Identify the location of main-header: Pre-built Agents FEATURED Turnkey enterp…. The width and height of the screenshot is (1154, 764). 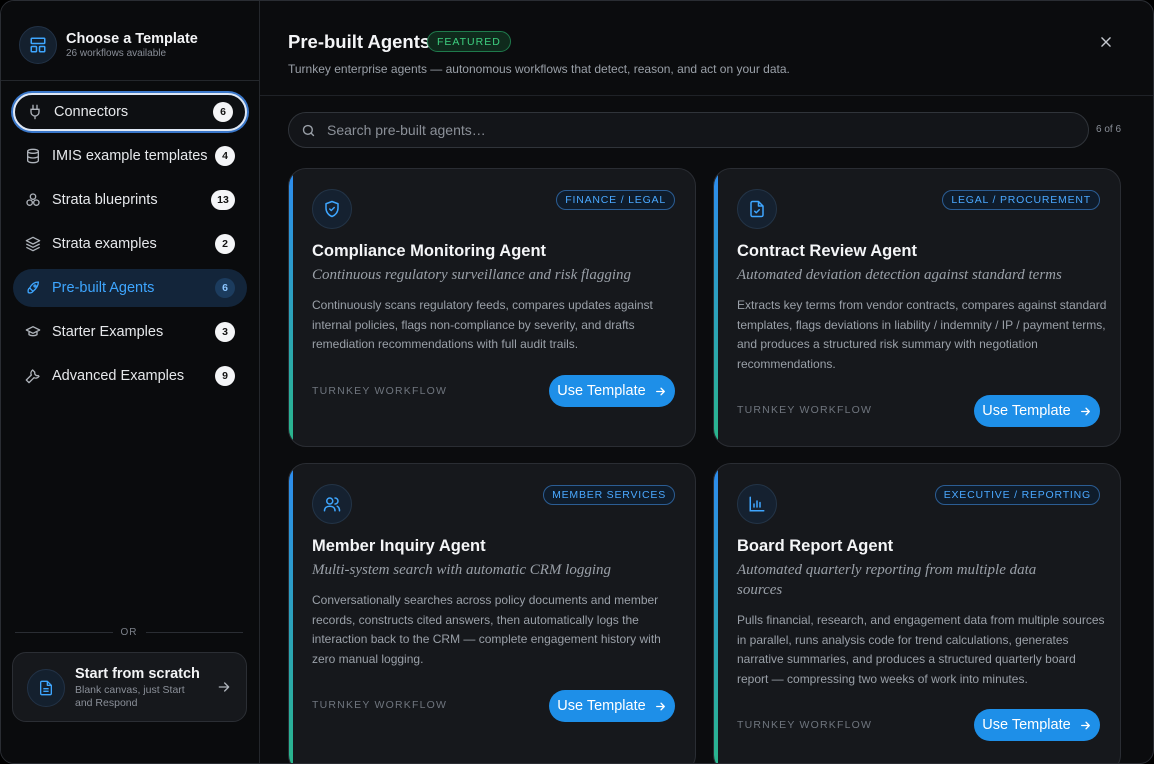
(706, 48).